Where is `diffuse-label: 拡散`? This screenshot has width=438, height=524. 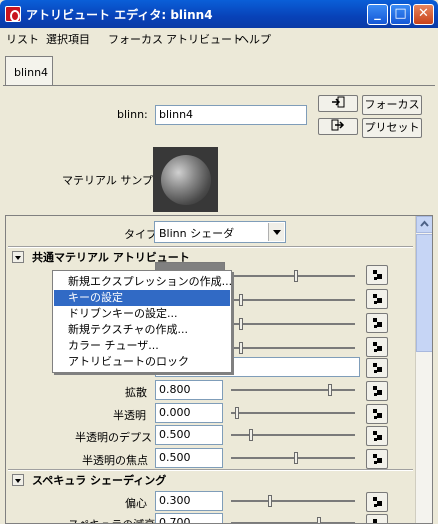 diffuse-label: 拡散 is located at coordinates (136, 392).